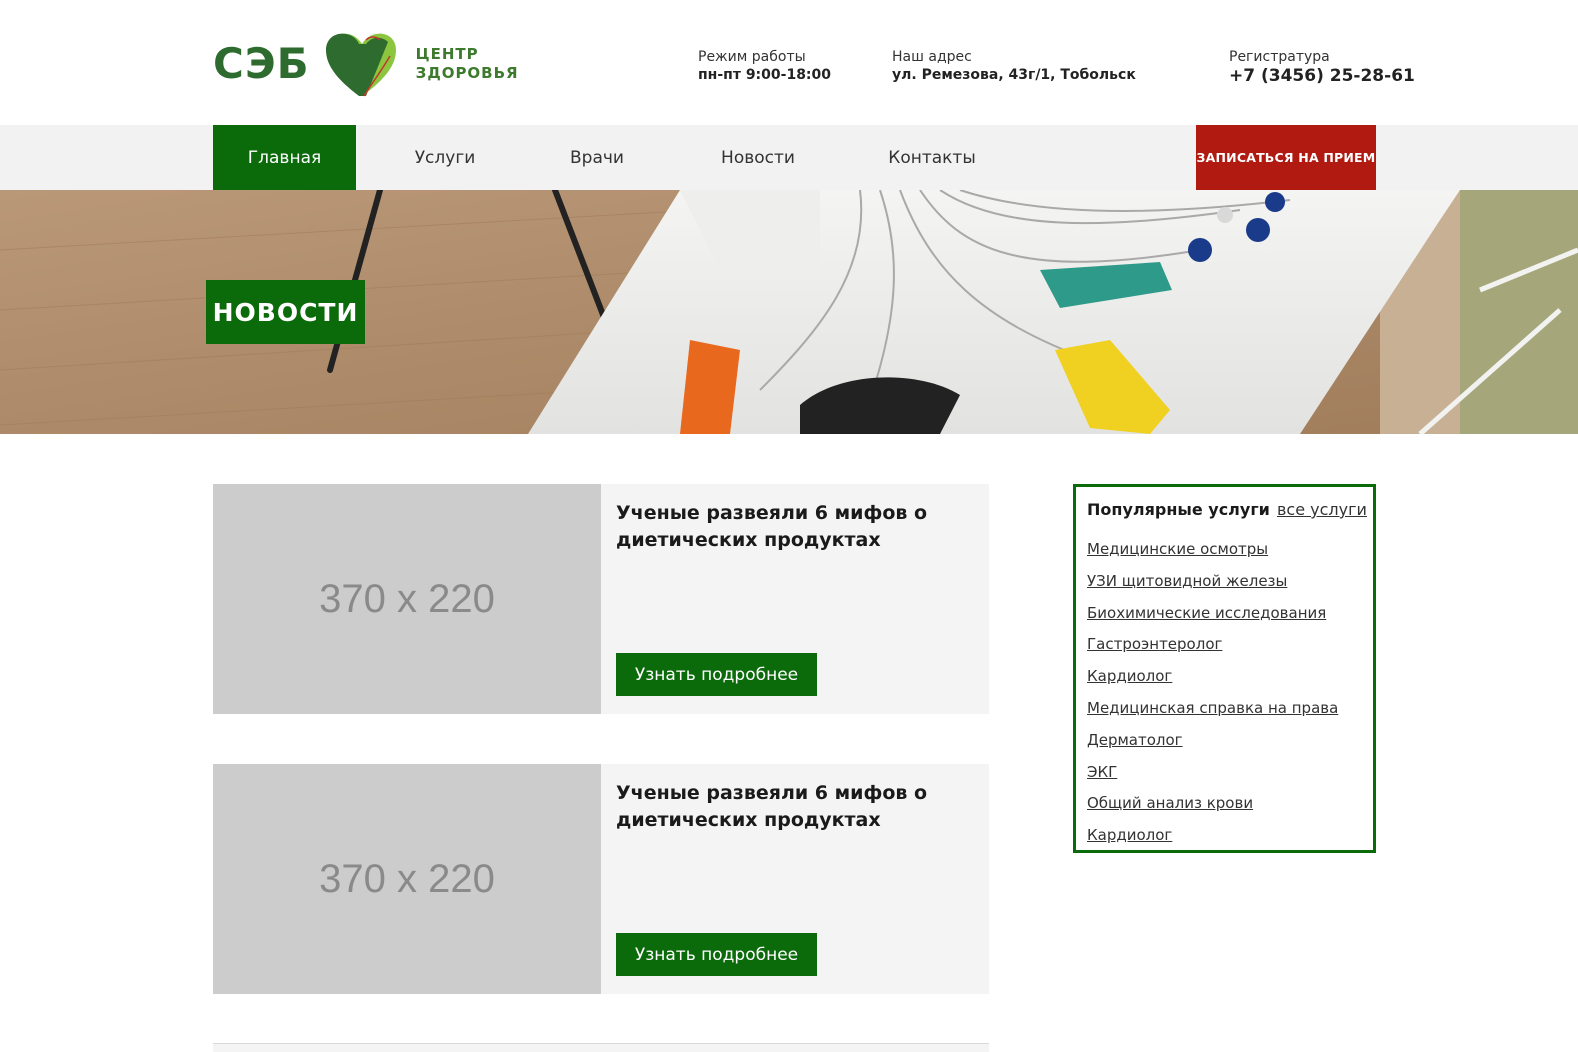 The image size is (1578, 1052). I want to click on service-link: Биохимические исследования, so click(1212, 617).